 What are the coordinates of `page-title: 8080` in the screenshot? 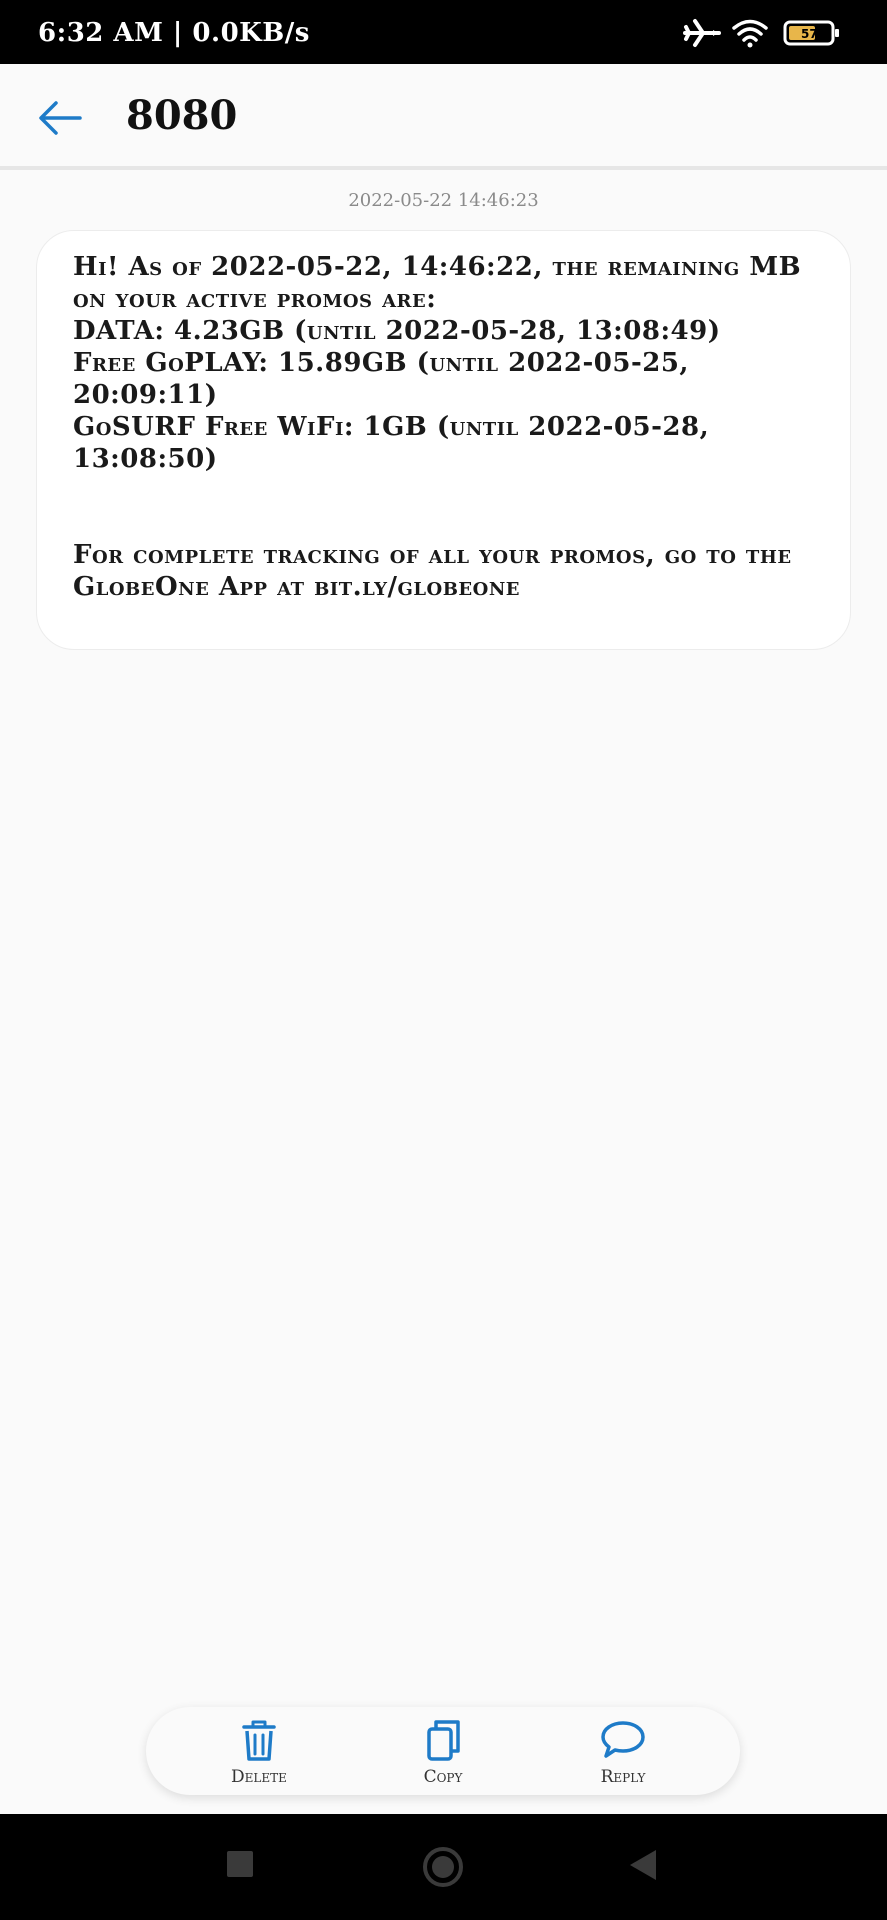 It's located at (182, 115).